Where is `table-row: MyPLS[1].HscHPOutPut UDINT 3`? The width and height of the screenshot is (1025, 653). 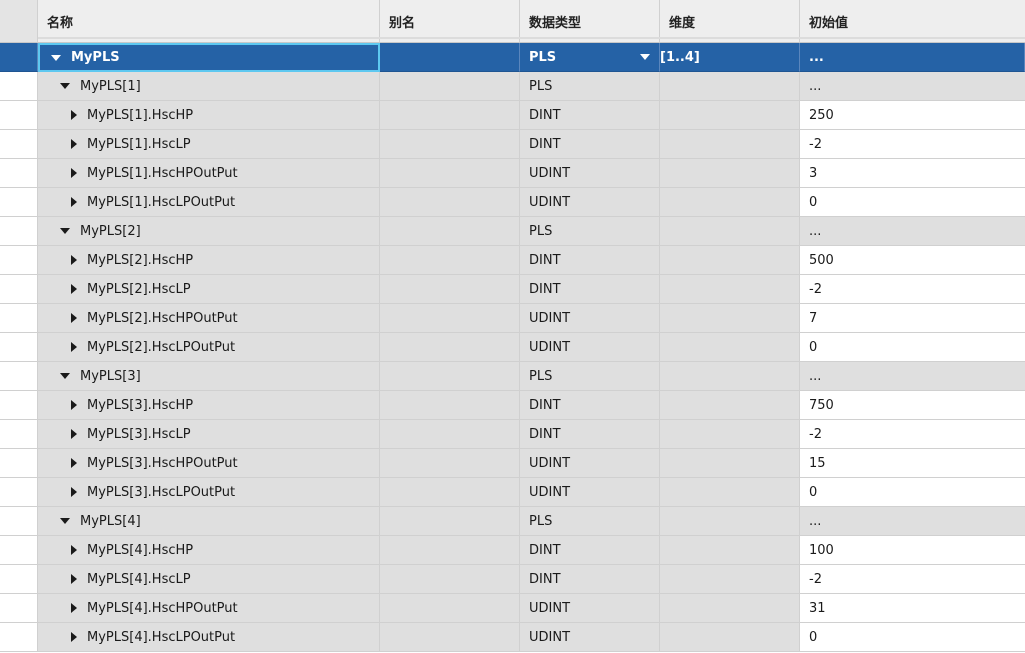 table-row: MyPLS[1].HscHPOutPut UDINT 3 is located at coordinates (512, 173).